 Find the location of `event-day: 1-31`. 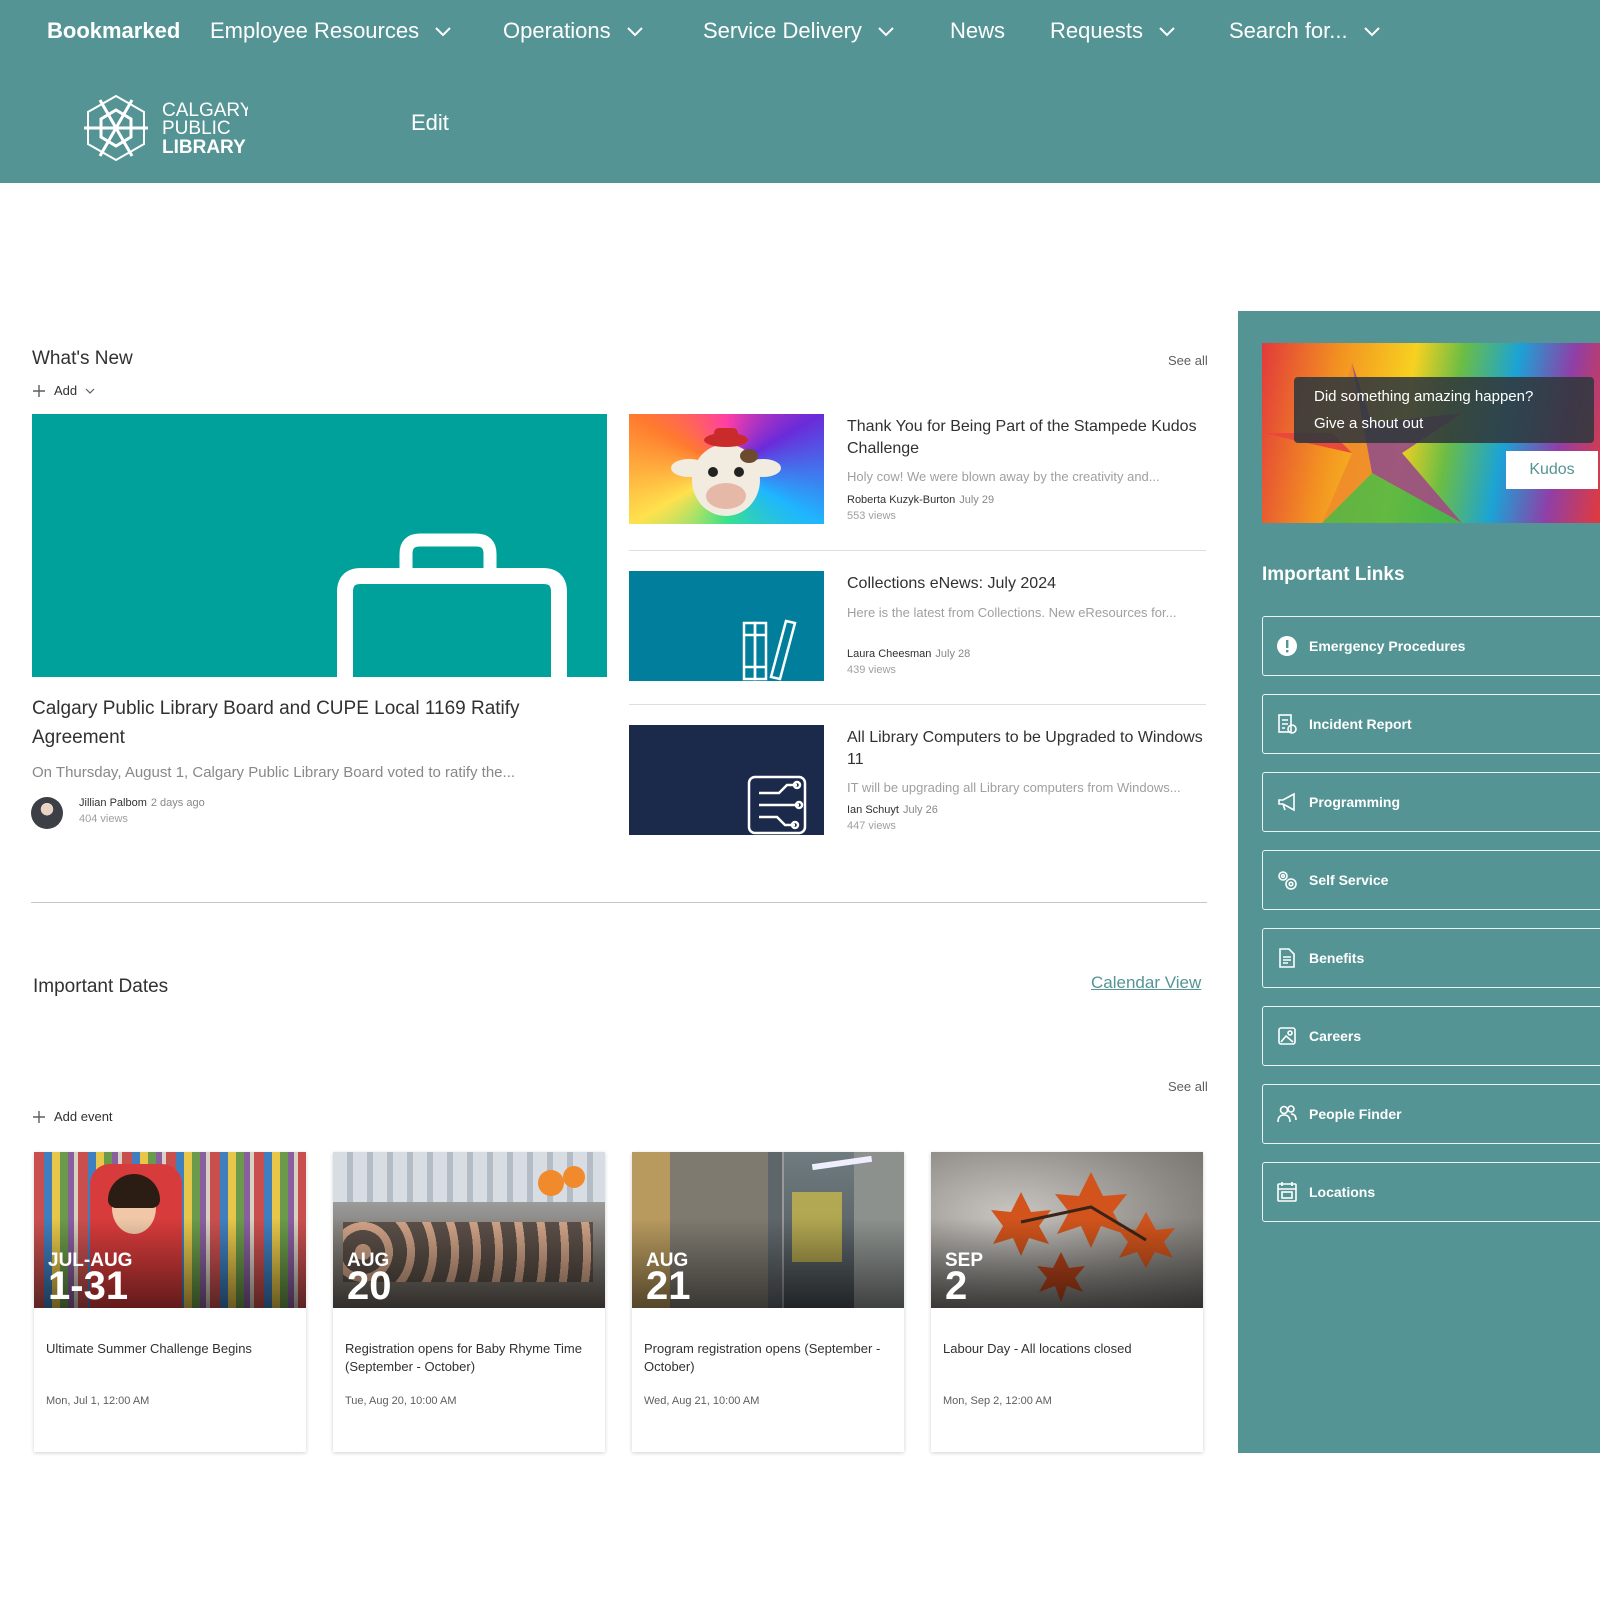

event-day: 1-31 is located at coordinates (88, 1286).